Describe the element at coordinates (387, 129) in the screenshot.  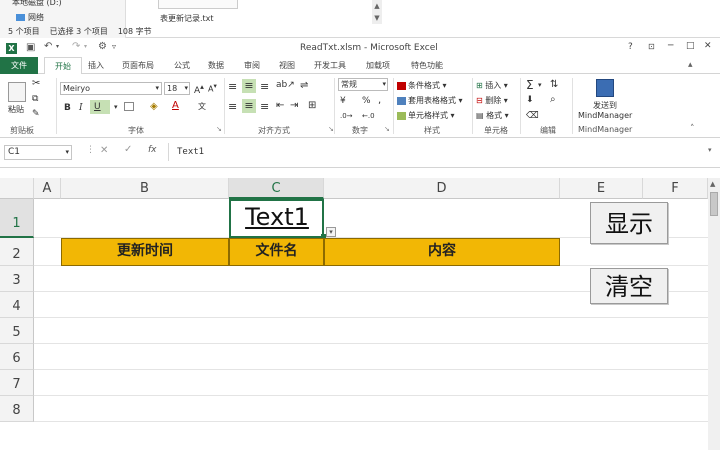
I see `number-dialog-launcher-icon: ↘` at that location.